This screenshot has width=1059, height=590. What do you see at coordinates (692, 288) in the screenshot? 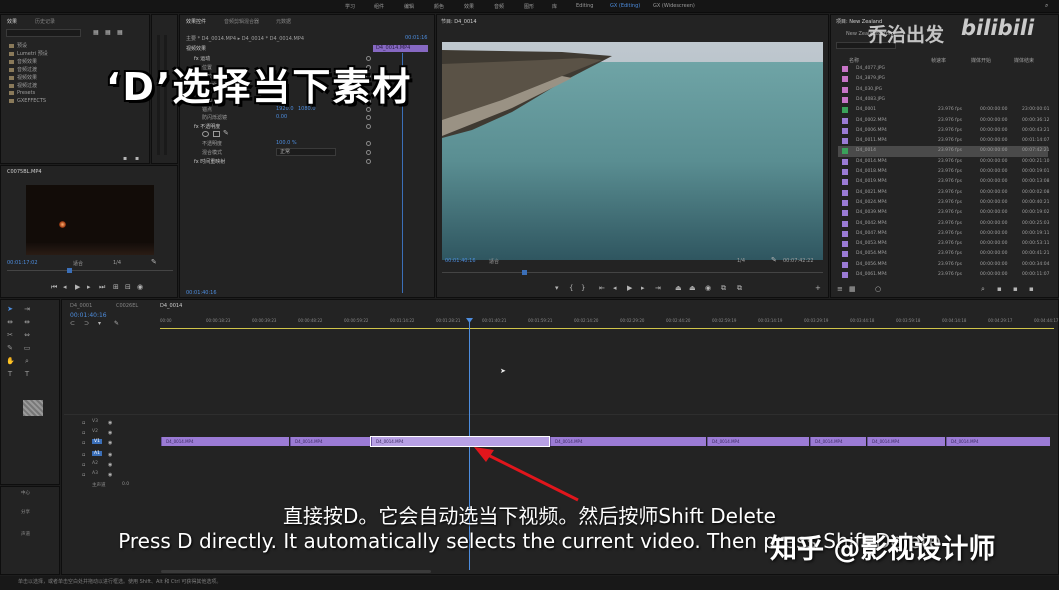
I see `extract-icon: ⏏` at bounding box center [692, 288].